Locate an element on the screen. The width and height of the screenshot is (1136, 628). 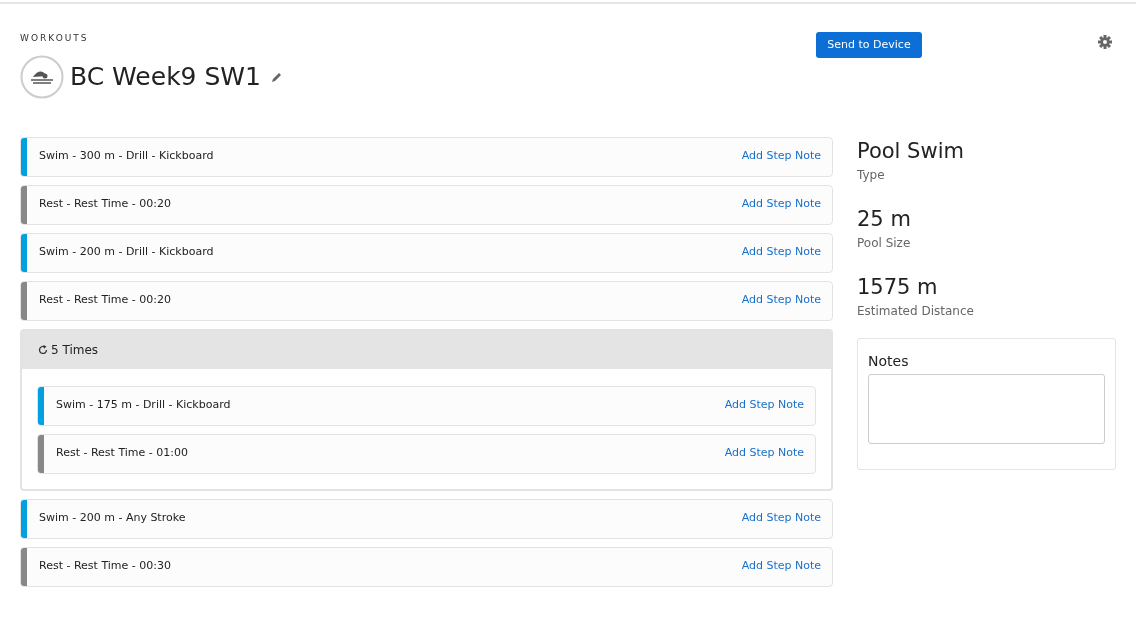
step-label: Rest - Rest Time - 00:30 is located at coordinates (105, 566).